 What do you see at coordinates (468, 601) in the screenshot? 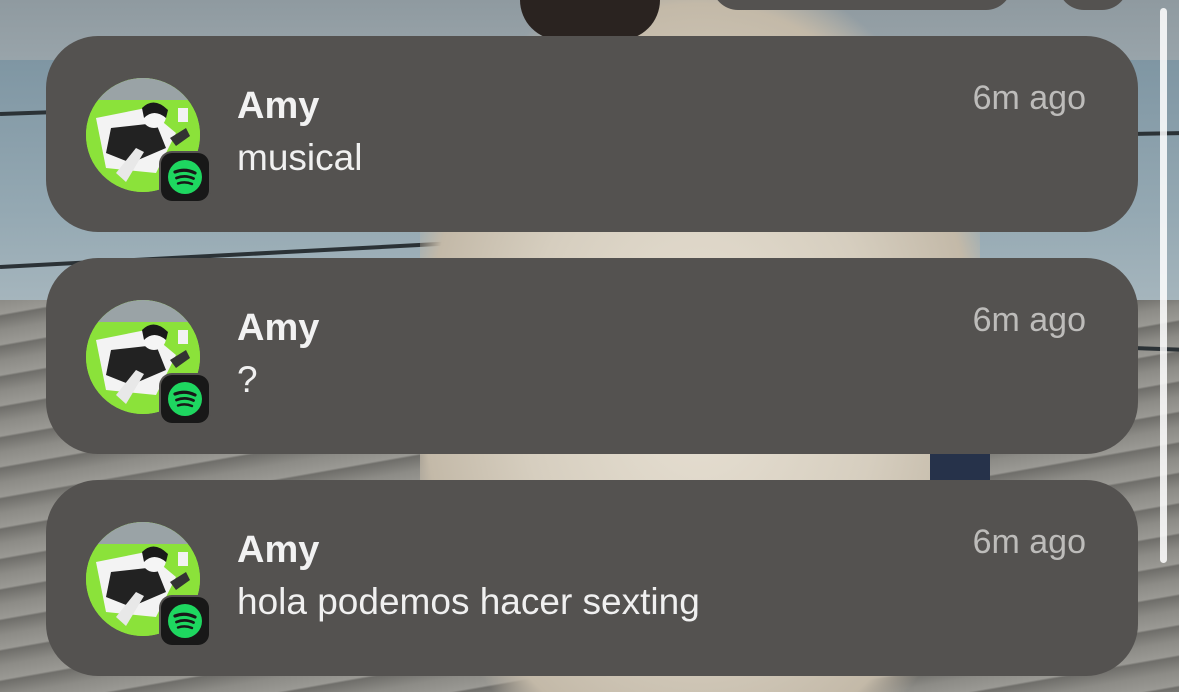
I see `notification-message: hola podemos hacer sexting` at bounding box center [468, 601].